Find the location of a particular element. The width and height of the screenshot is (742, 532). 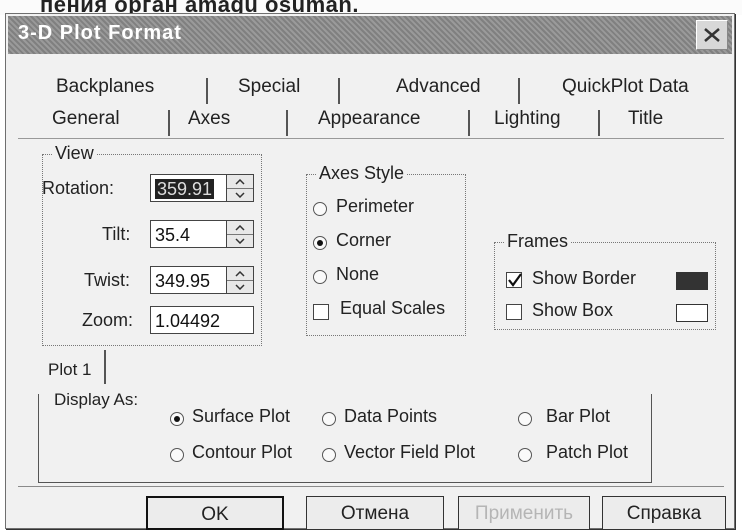

tab-divider is located at coordinates (371, 138).